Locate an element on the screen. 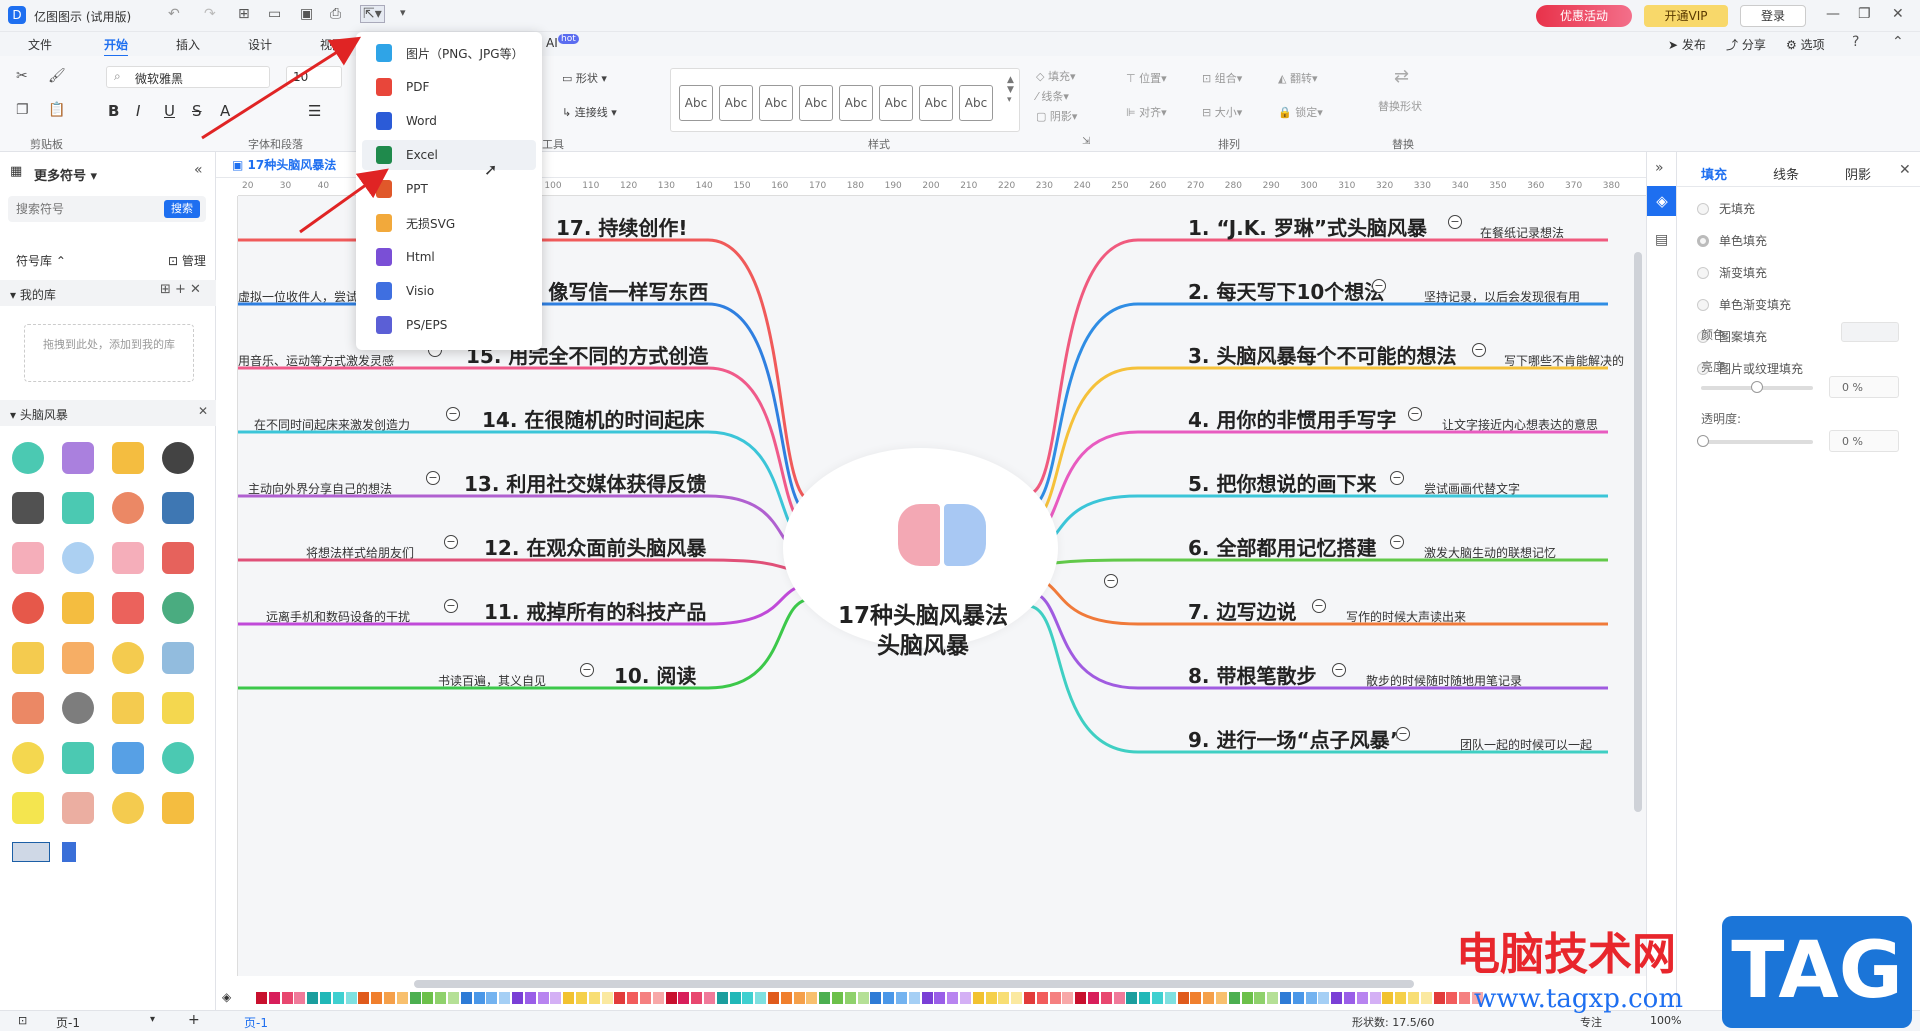 The image size is (1920, 1031). tab-shadow: 阴影 is located at coordinates (1858, 173).